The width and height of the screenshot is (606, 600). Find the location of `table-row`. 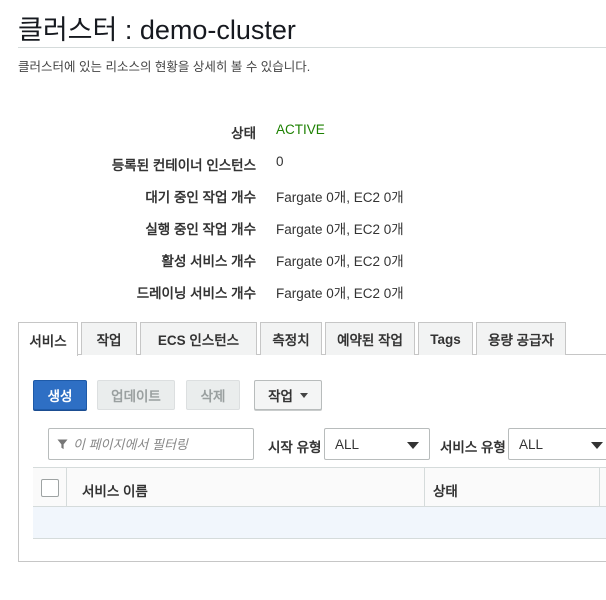

table-row is located at coordinates (319, 523).